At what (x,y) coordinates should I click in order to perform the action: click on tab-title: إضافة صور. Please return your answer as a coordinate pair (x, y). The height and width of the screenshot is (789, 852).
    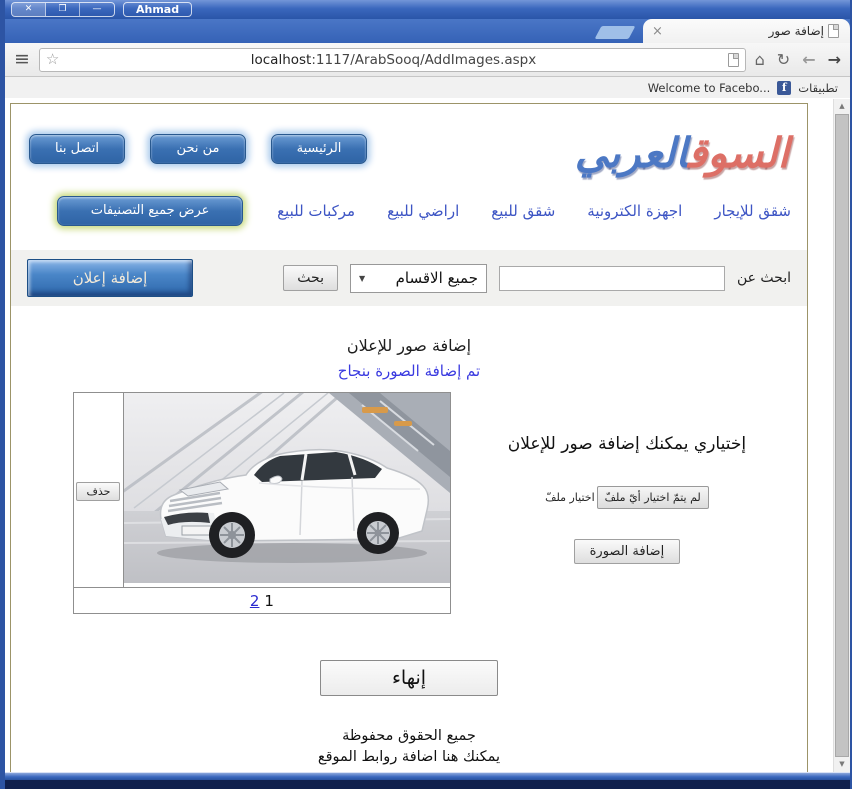
    Looking at the image, I should click on (796, 31).